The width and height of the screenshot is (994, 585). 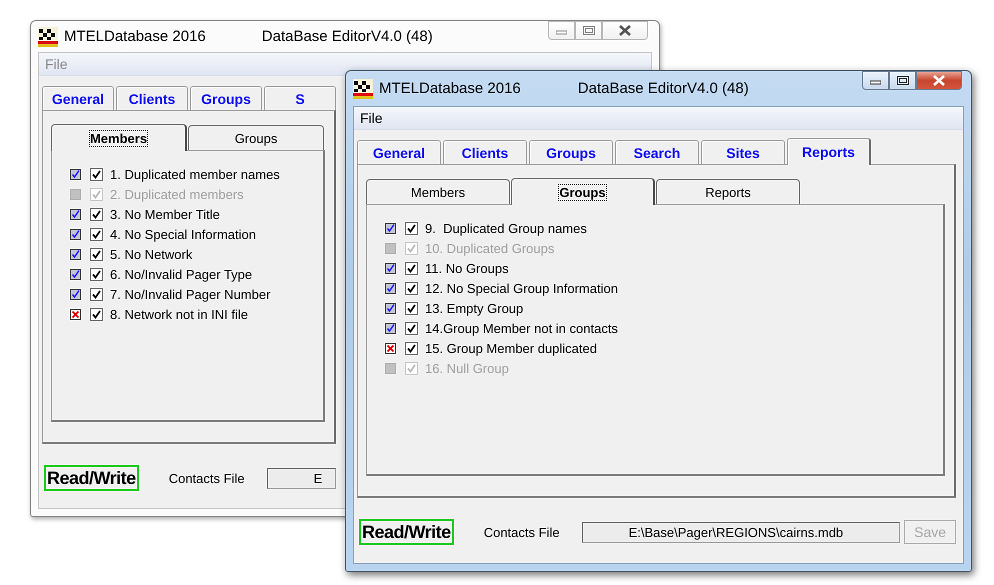 What do you see at coordinates (875, 80) in the screenshot?
I see `minimize-button` at bounding box center [875, 80].